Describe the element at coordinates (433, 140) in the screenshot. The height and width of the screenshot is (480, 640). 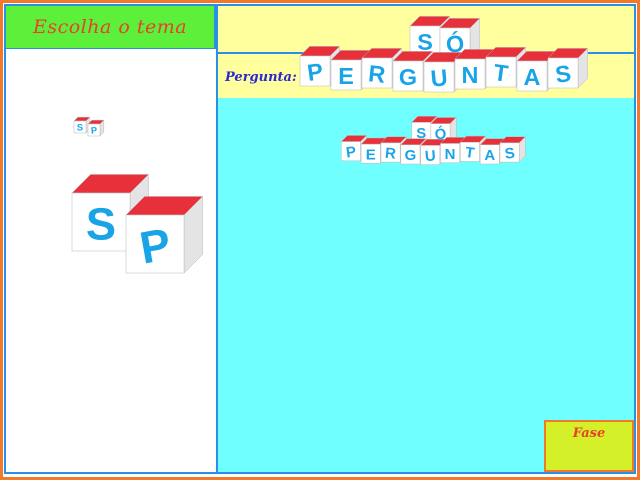
I see `main-so-perguntas-logo: S ÓP E R G U N T A S` at that location.